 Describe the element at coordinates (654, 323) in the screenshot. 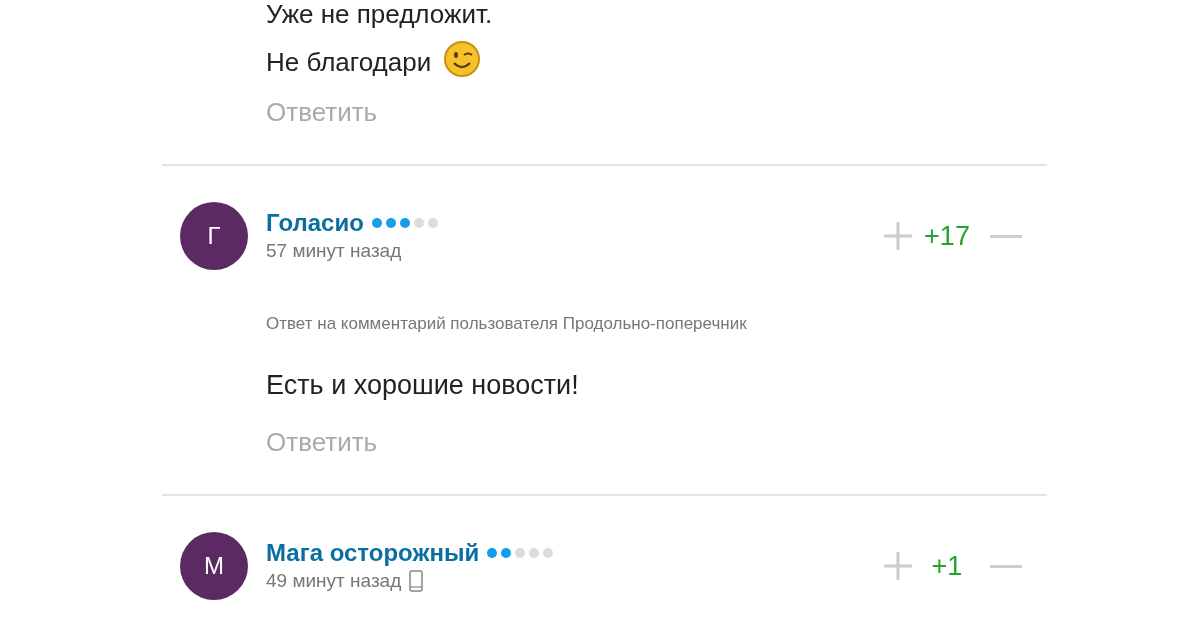

I see `user-link: Продольно-поперечник` at that location.